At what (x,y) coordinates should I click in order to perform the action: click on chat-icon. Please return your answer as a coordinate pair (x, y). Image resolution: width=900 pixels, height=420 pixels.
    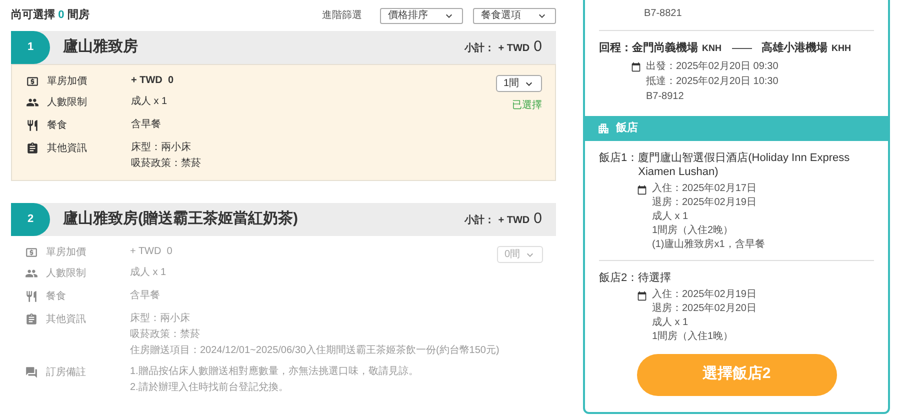
    Looking at the image, I should click on (31, 372).